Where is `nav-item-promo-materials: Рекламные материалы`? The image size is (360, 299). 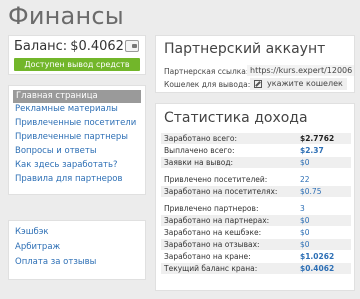 nav-item-promo-materials: Рекламные материалы is located at coordinates (77, 109).